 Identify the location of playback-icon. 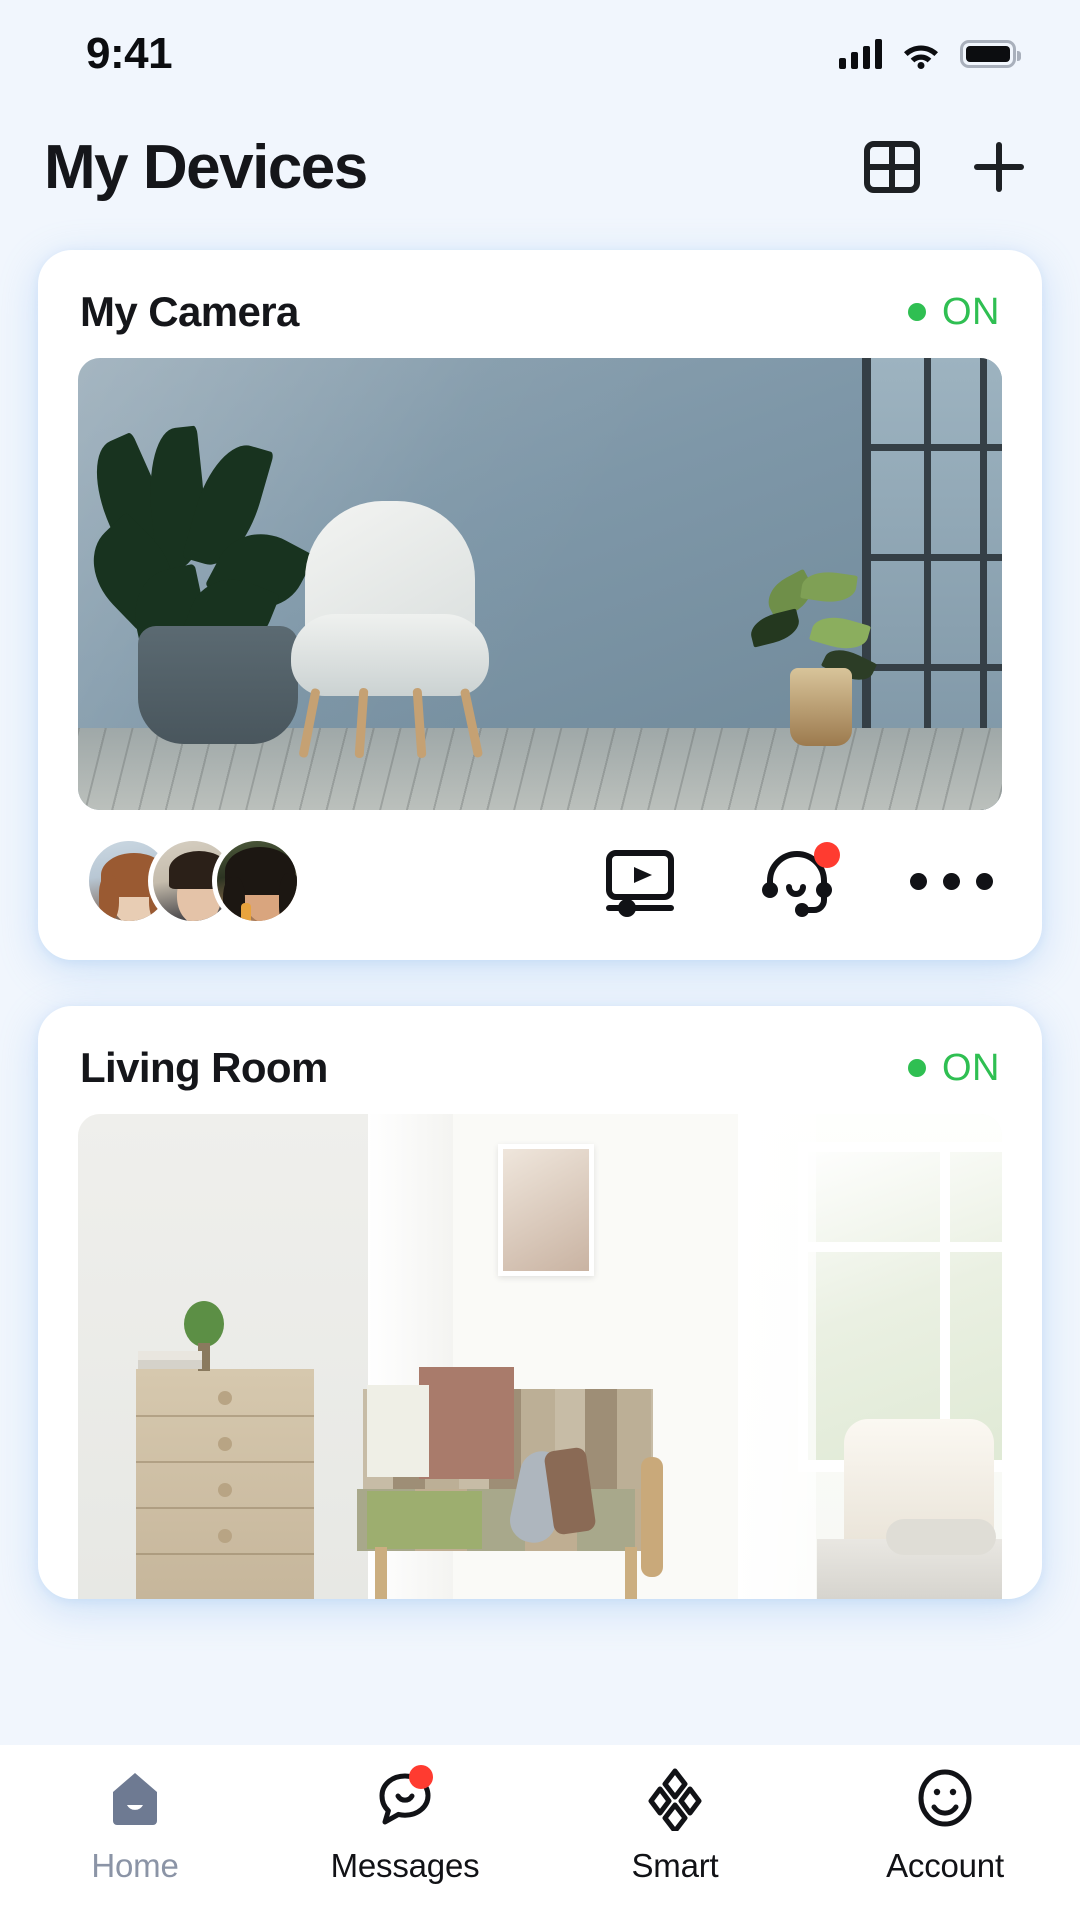
(643, 881).